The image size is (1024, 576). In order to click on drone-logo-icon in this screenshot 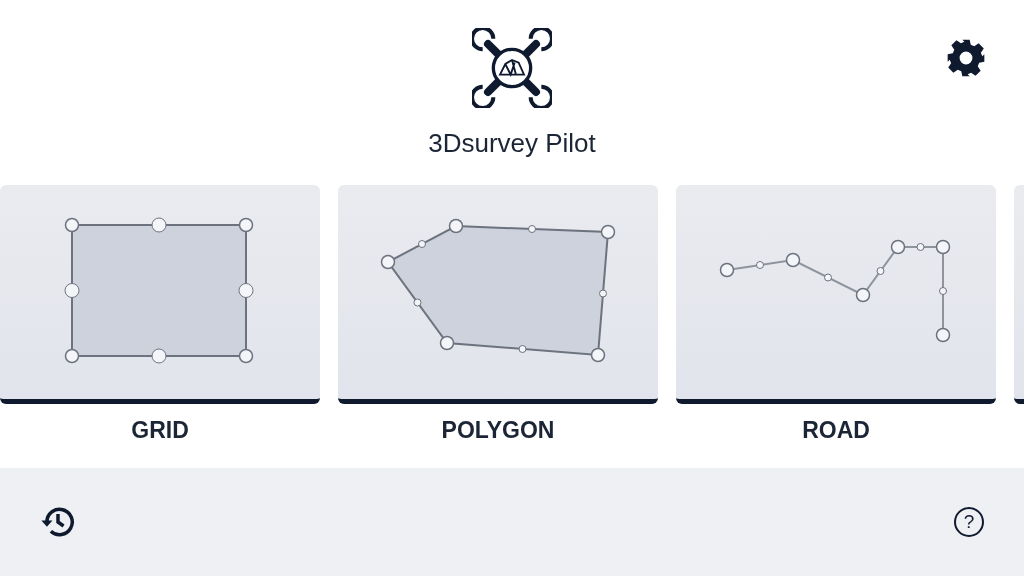, I will do `click(512, 68)`.